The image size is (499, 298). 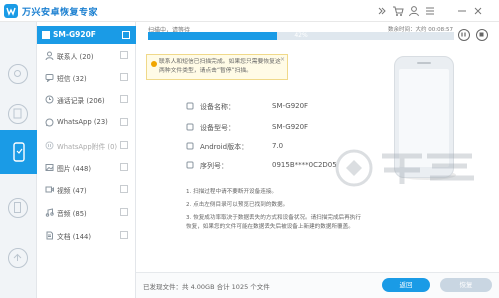 I want to click on category-item: 通话记录 (206), so click(x=86, y=100).